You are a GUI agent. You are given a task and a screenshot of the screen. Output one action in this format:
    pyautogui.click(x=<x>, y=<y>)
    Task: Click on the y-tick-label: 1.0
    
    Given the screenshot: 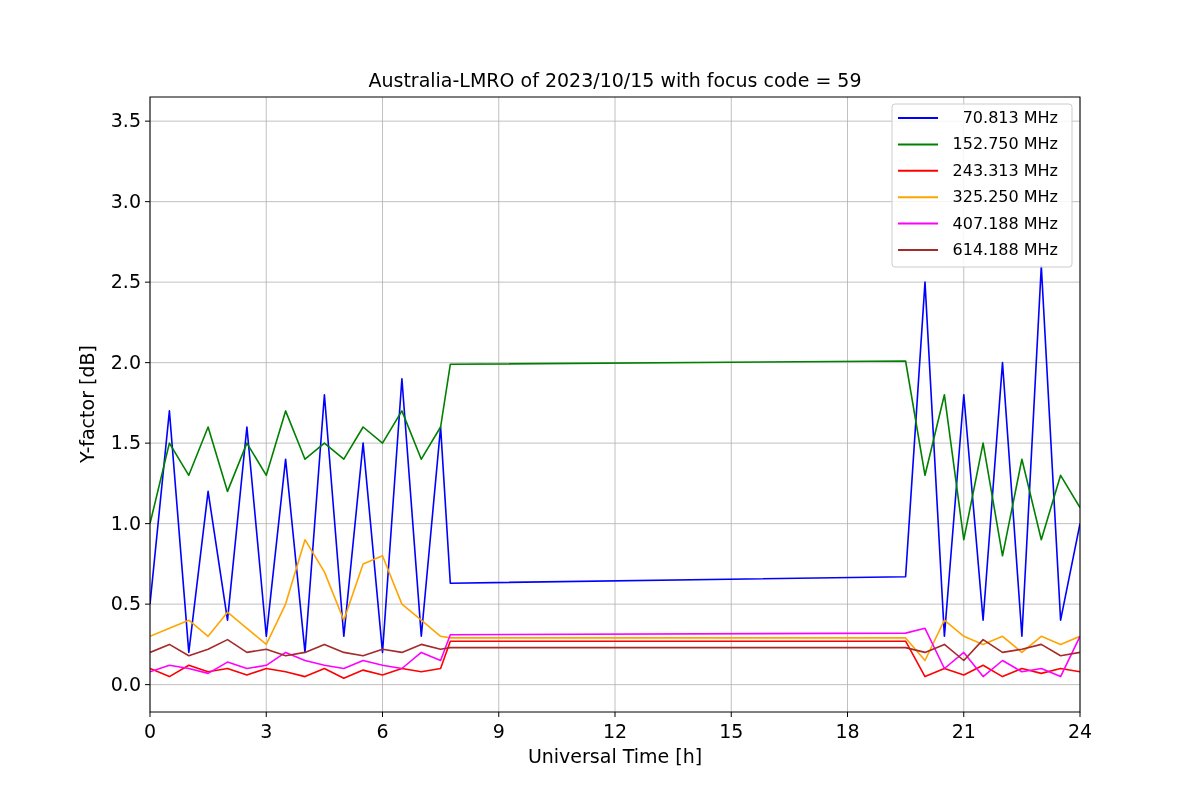 What is the action you would take?
    pyautogui.click(x=125, y=522)
    